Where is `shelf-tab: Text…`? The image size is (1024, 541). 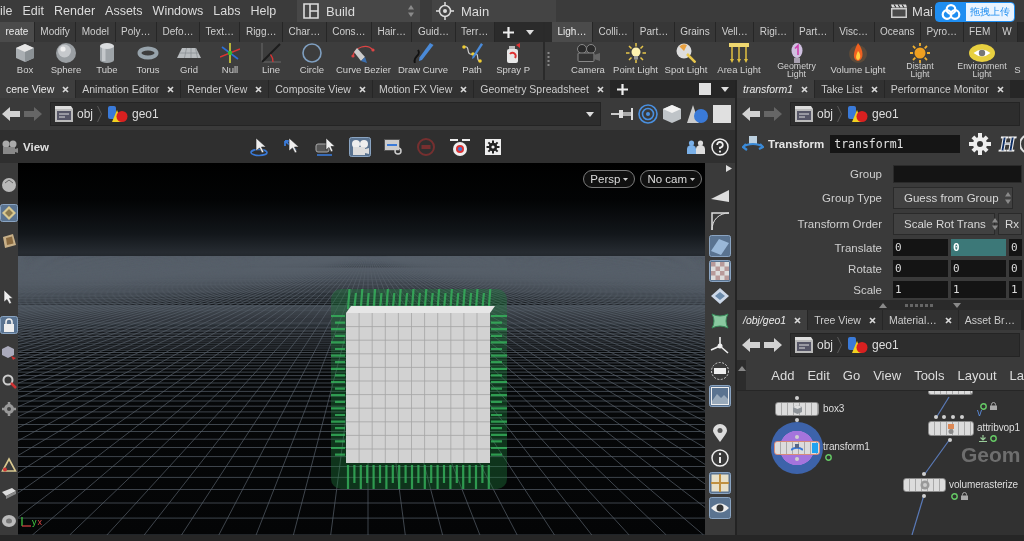 shelf-tab: Text… is located at coordinates (220, 32).